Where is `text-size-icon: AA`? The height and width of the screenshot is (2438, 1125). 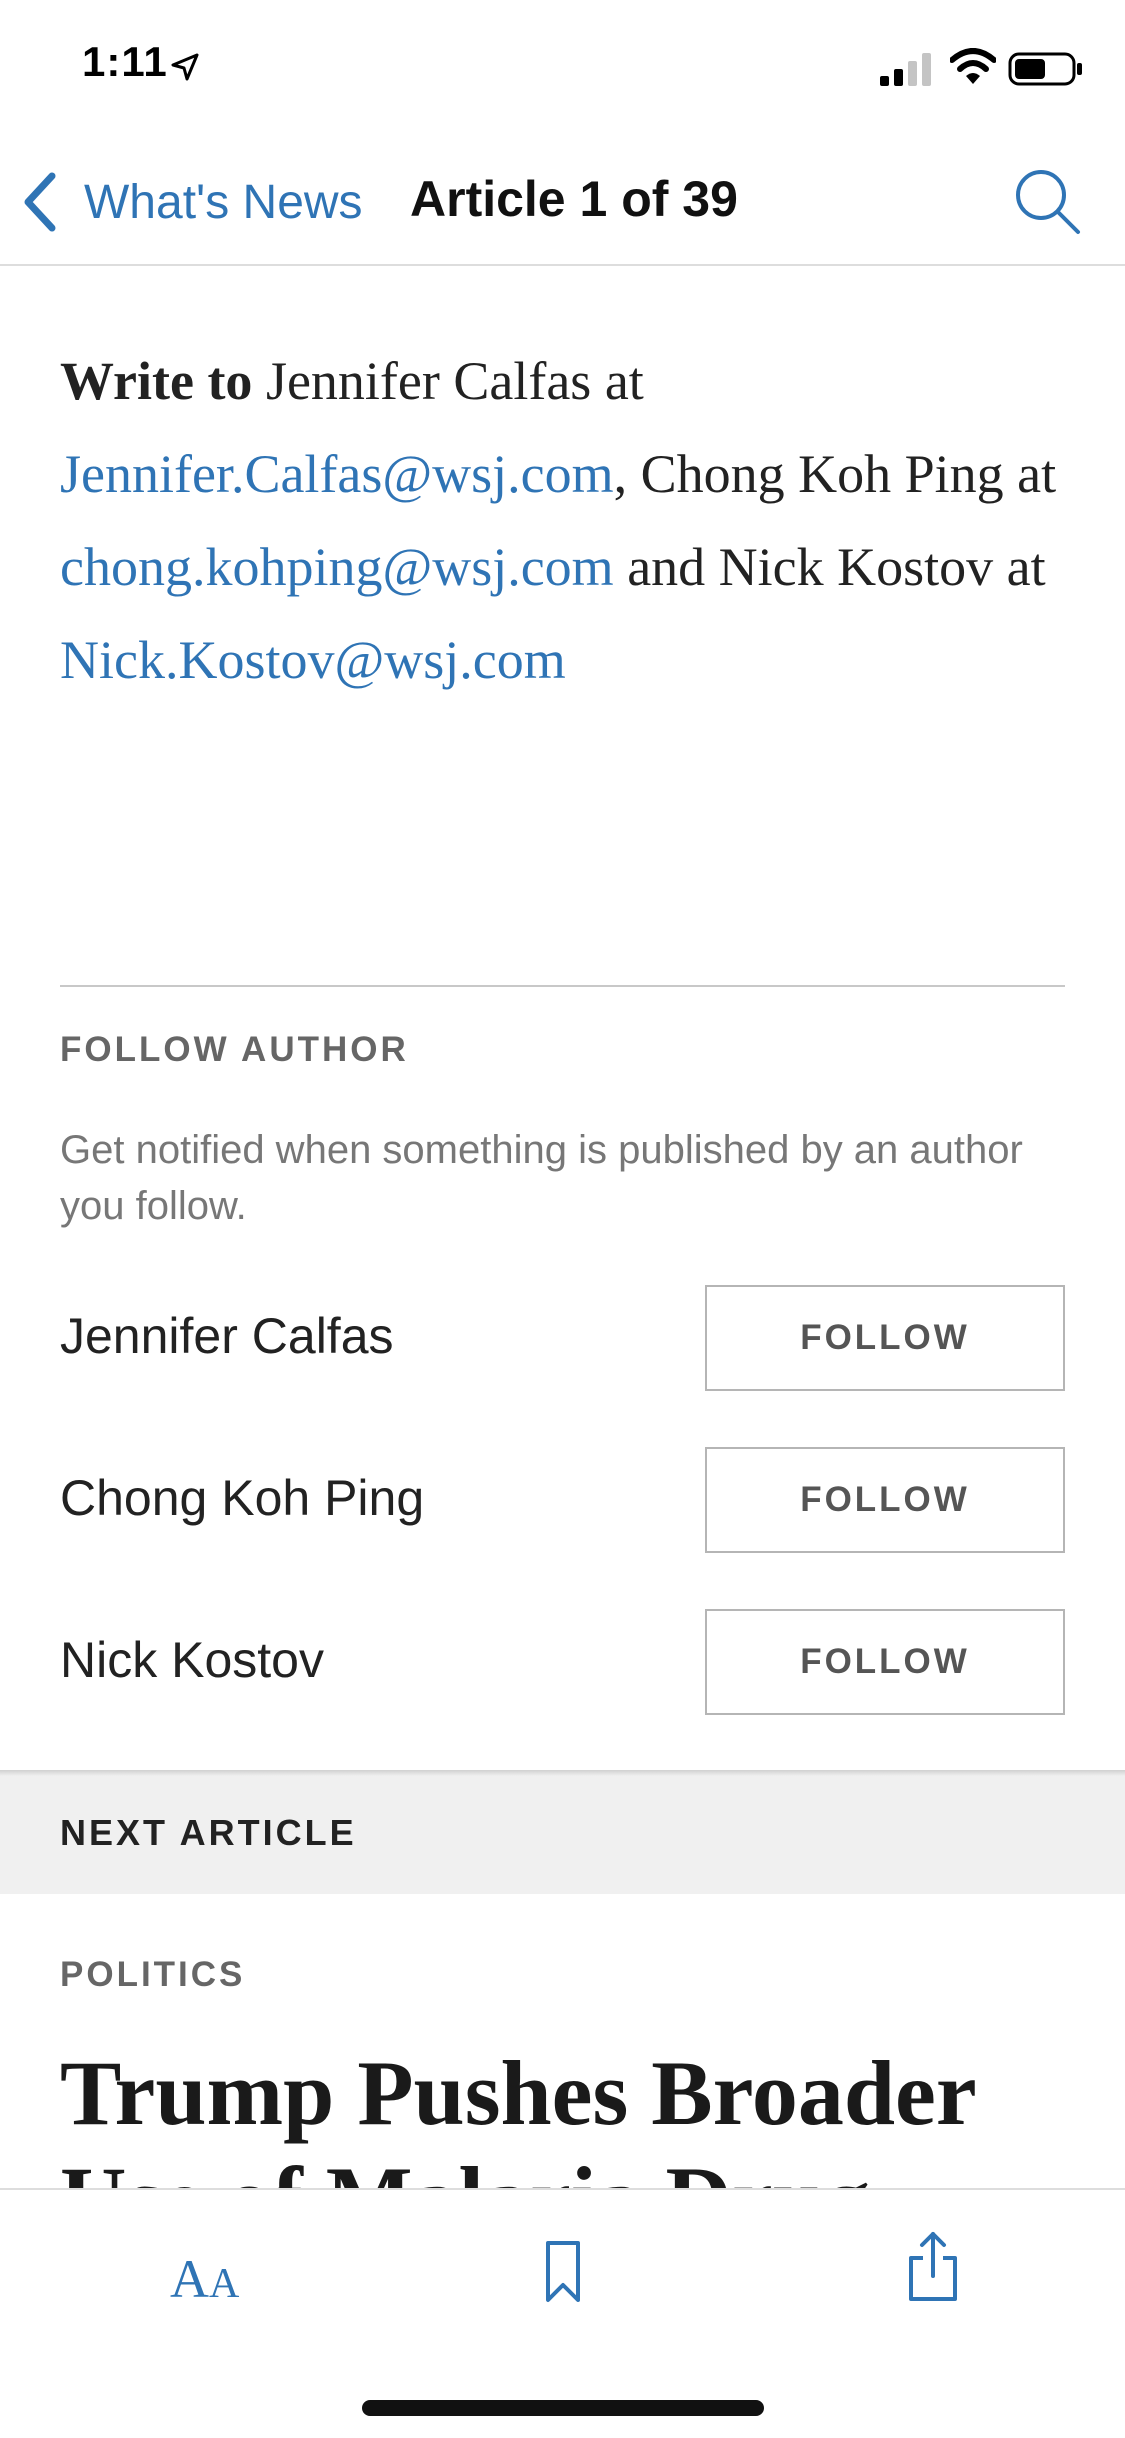 text-size-icon: AA is located at coordinates (205, 2278).